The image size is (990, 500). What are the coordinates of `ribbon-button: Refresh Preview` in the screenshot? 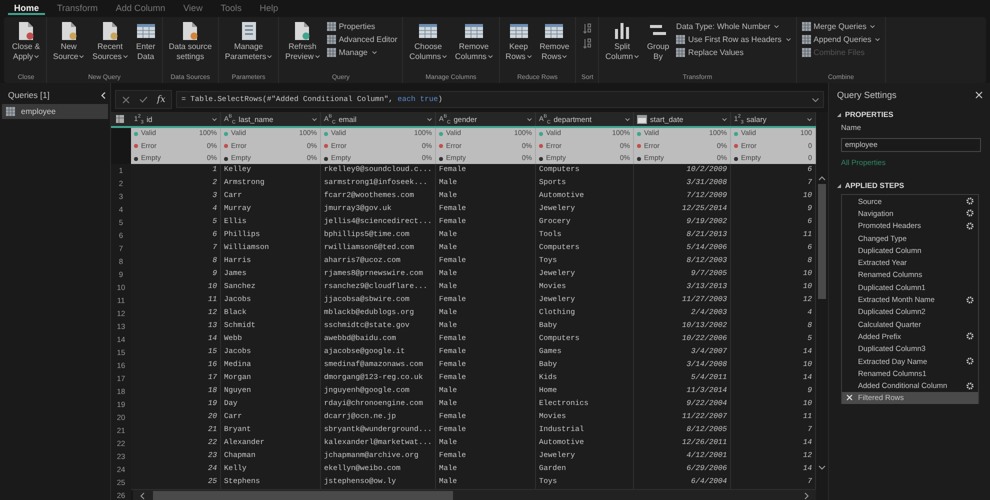 It's located at (302, 41).